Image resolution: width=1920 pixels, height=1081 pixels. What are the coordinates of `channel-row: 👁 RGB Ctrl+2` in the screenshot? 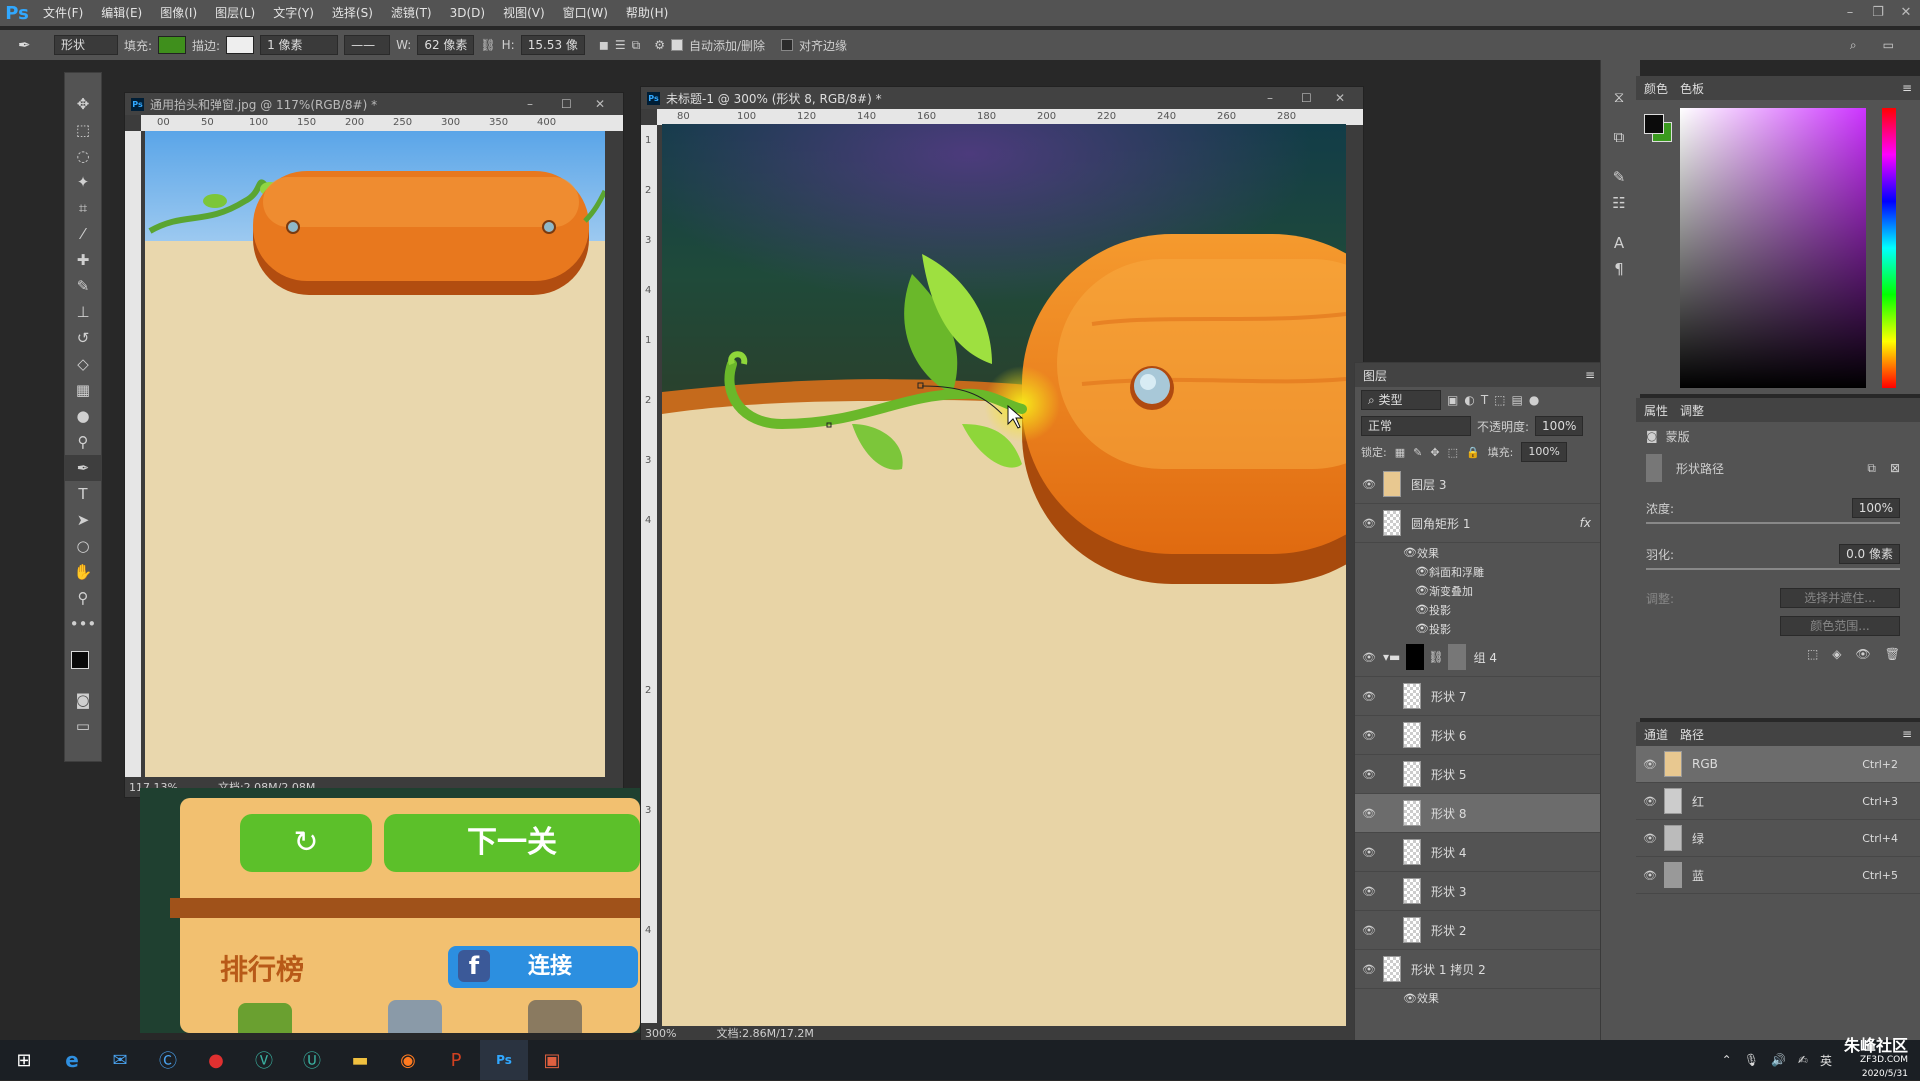 It's located at (1778, 764).